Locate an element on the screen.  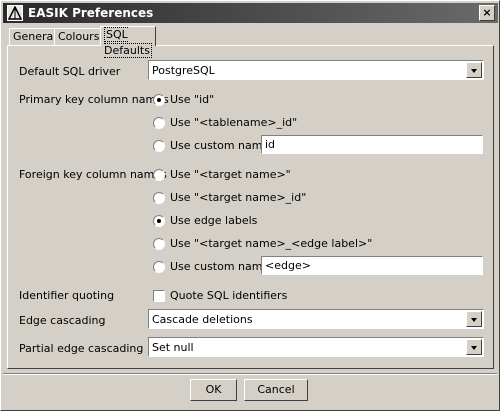
tab-colours-label: Colours is located at coordinates (79, 36).